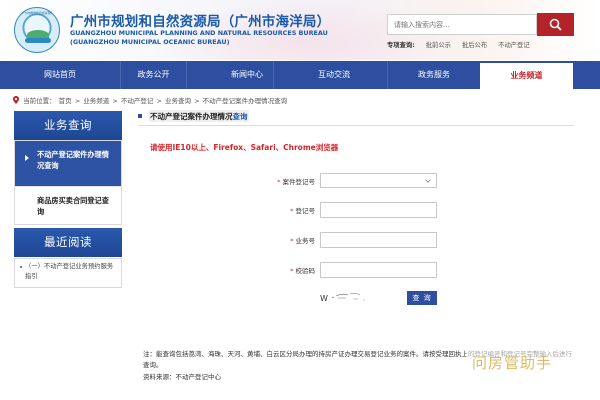  I want to click on field-label: * 业务号, so click(302, 240).